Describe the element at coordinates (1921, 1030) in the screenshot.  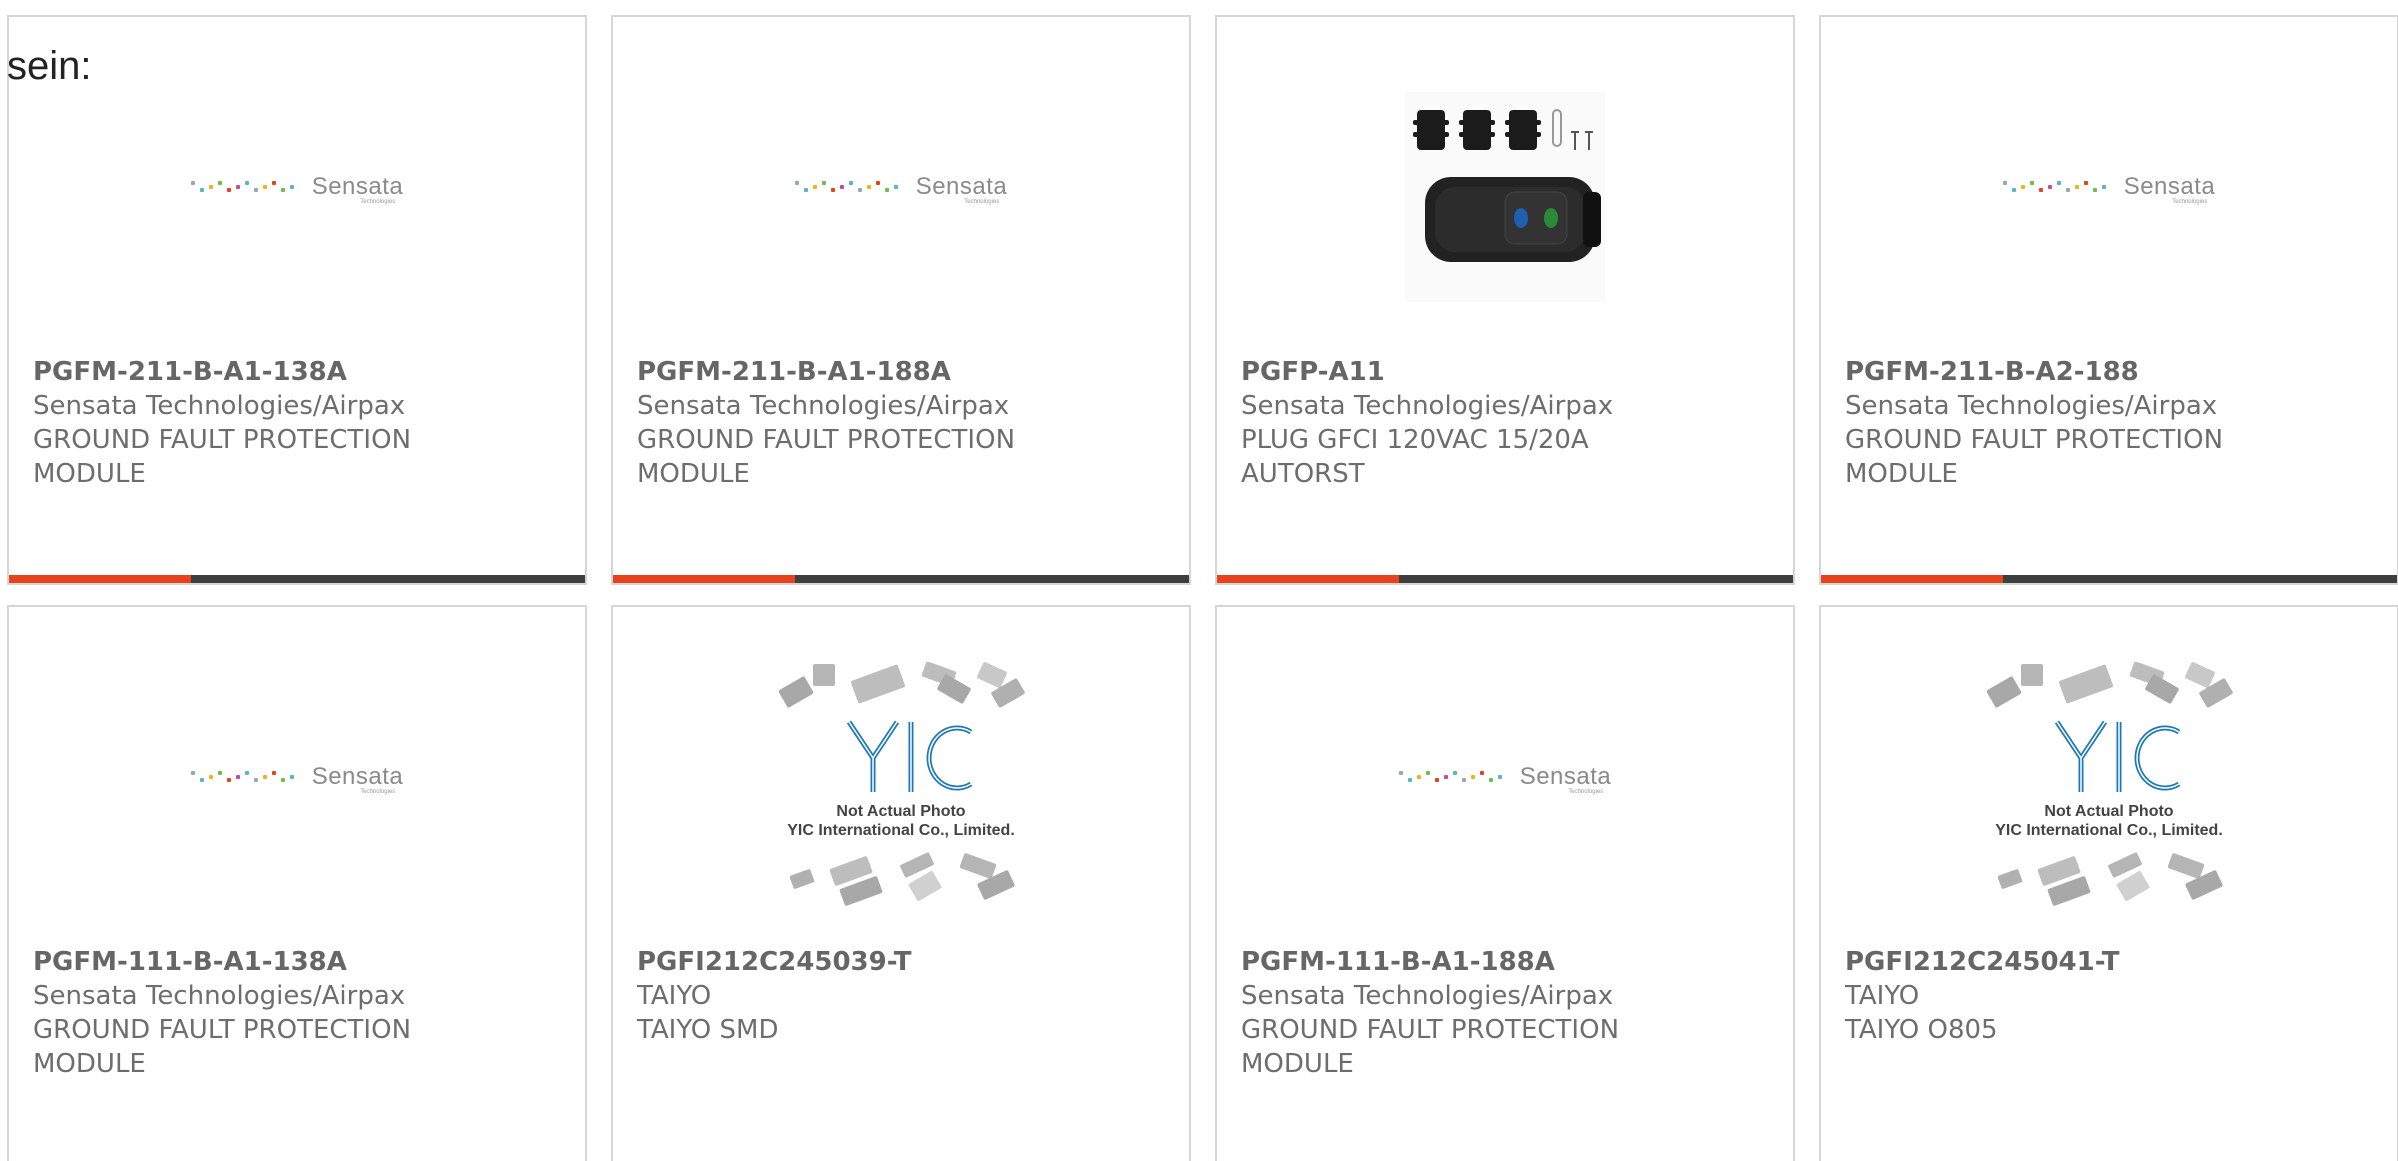
I see `product-description: TAIYO O805` at that location.